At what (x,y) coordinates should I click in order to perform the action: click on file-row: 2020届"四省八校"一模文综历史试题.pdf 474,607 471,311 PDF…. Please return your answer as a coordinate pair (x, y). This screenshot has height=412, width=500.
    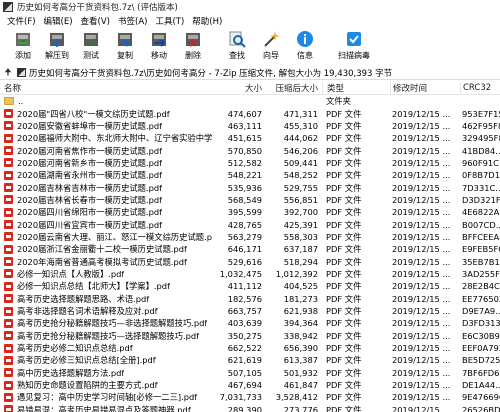
    Looking at the image, I should click on (250, 113).